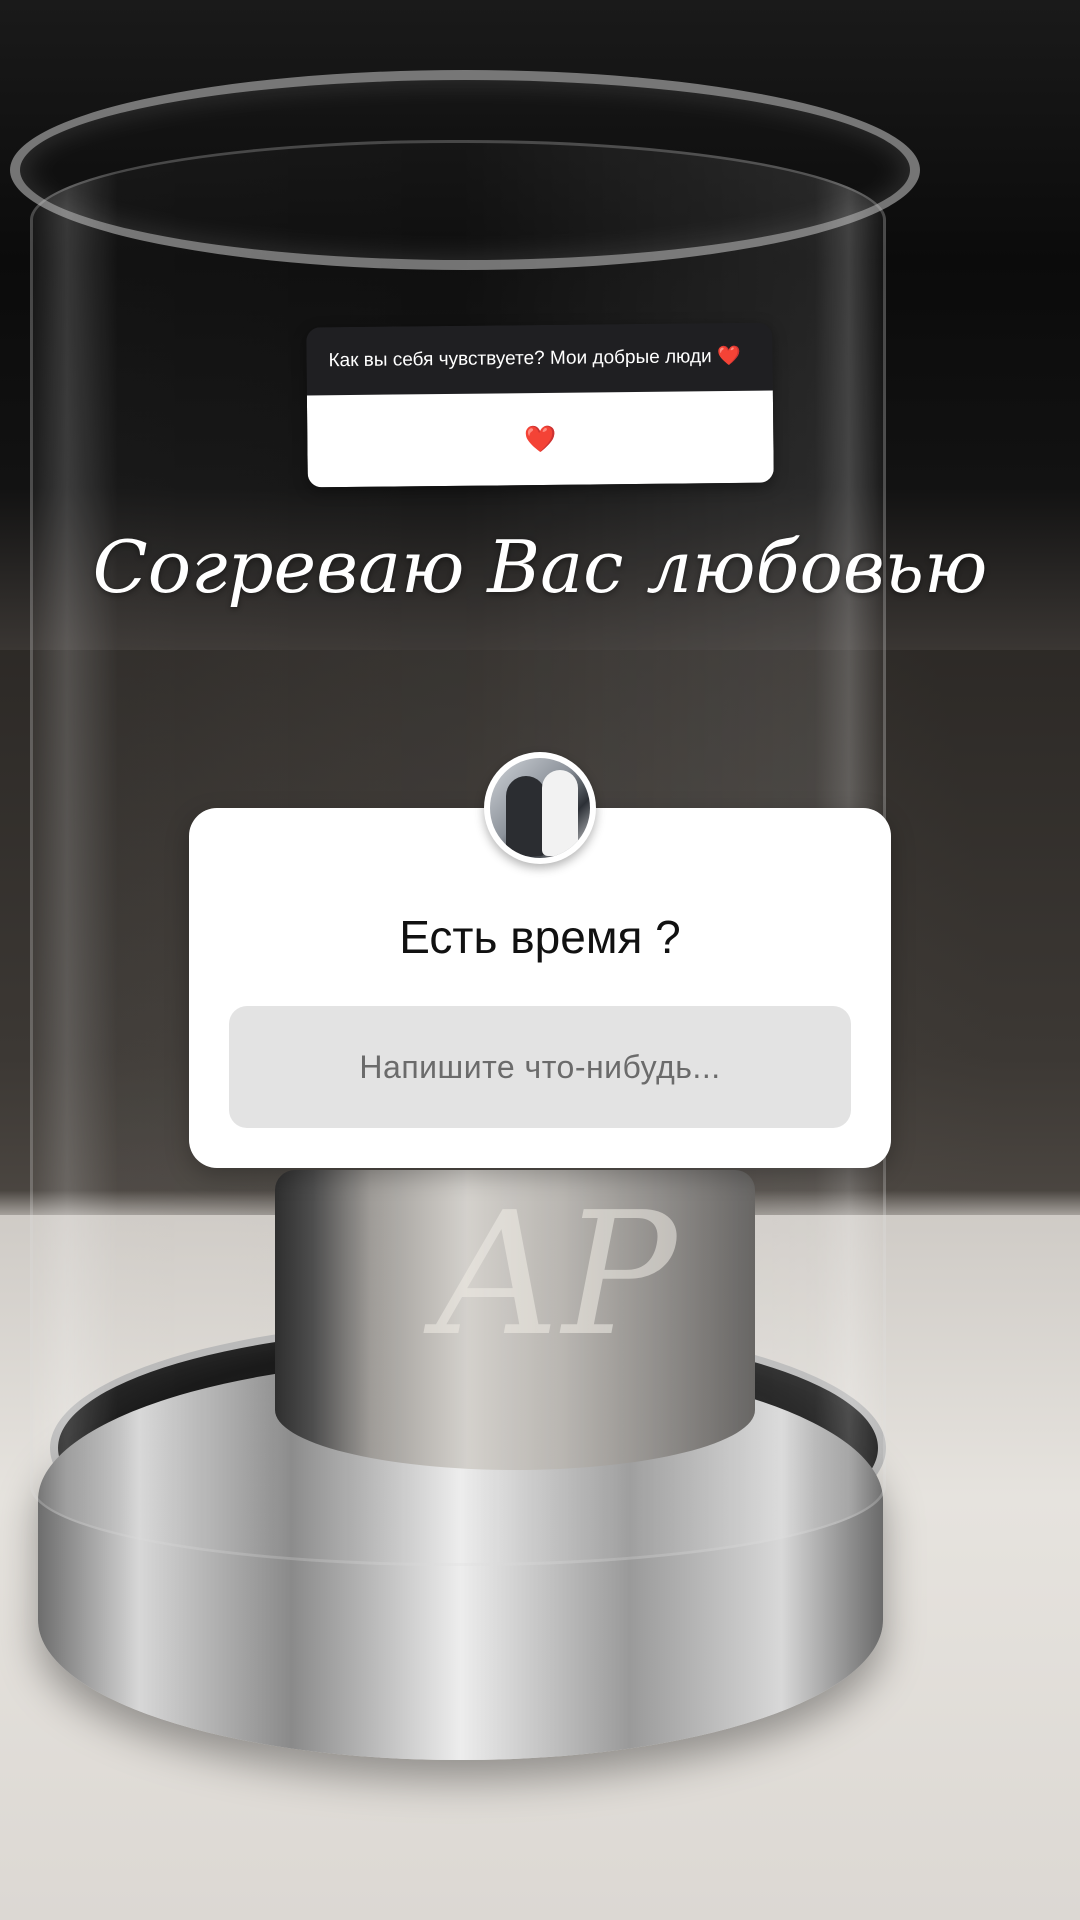 The image size is (1080, 1920). I want to click on avatar-person-left, so click(526, 816).